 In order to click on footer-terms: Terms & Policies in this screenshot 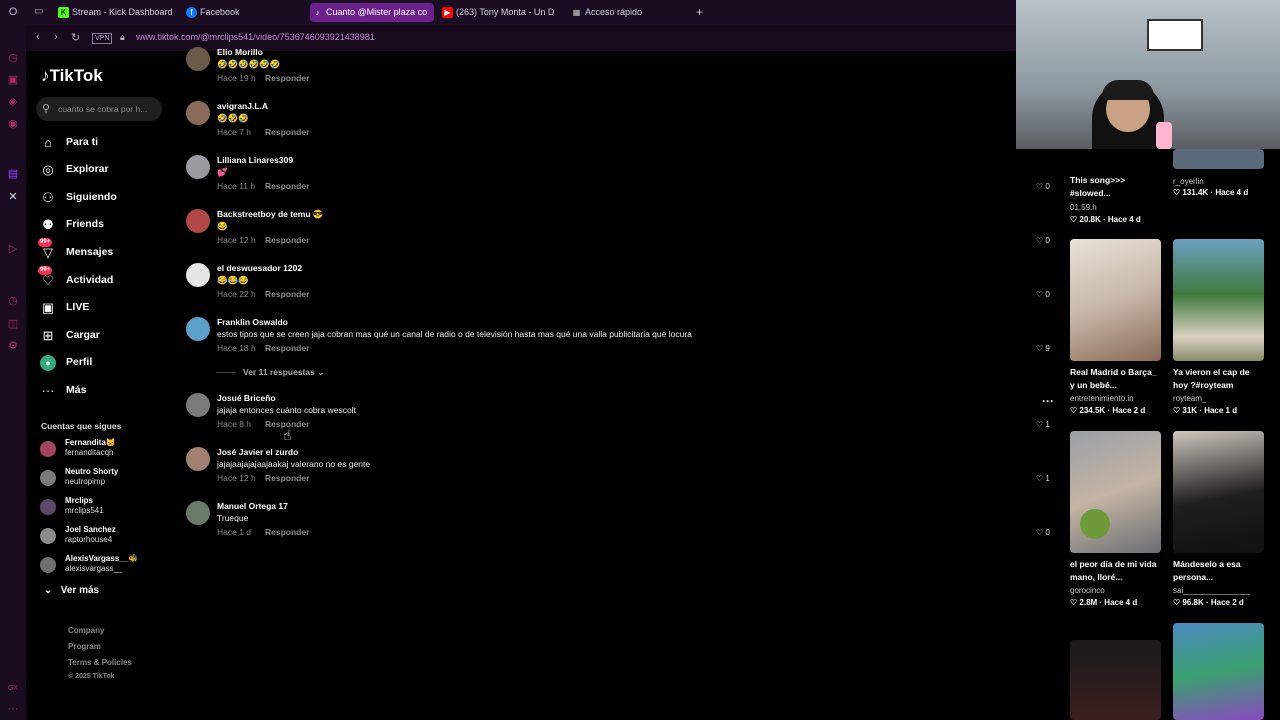, I will do `click(100, 662)`.